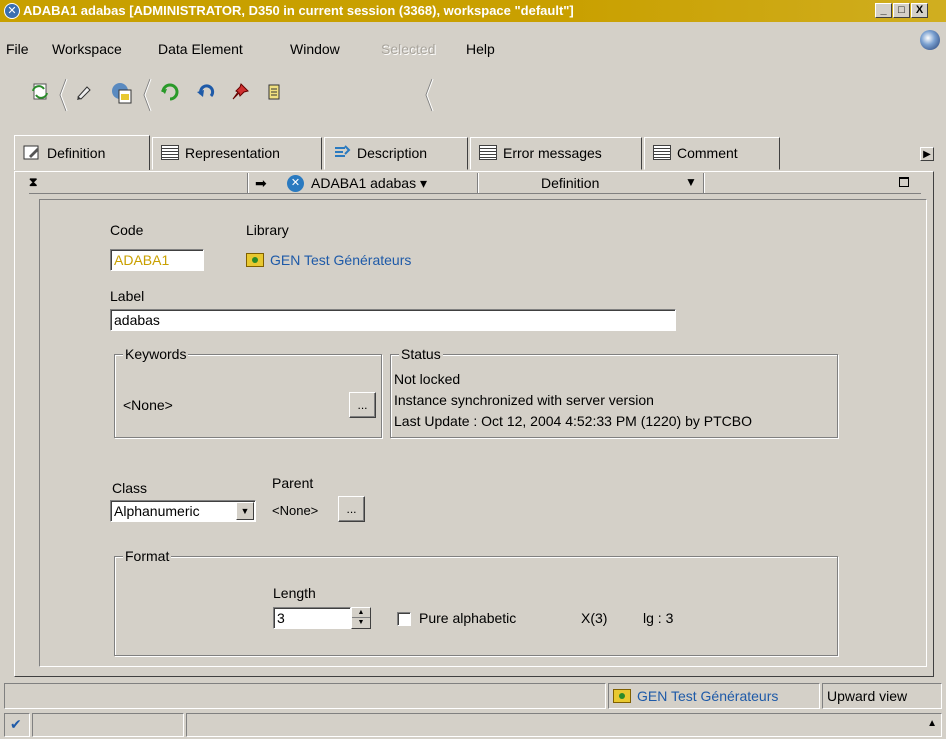 The width and height of the screenshot is (946, 739). I want to click on description-icon, so click(342, 152).